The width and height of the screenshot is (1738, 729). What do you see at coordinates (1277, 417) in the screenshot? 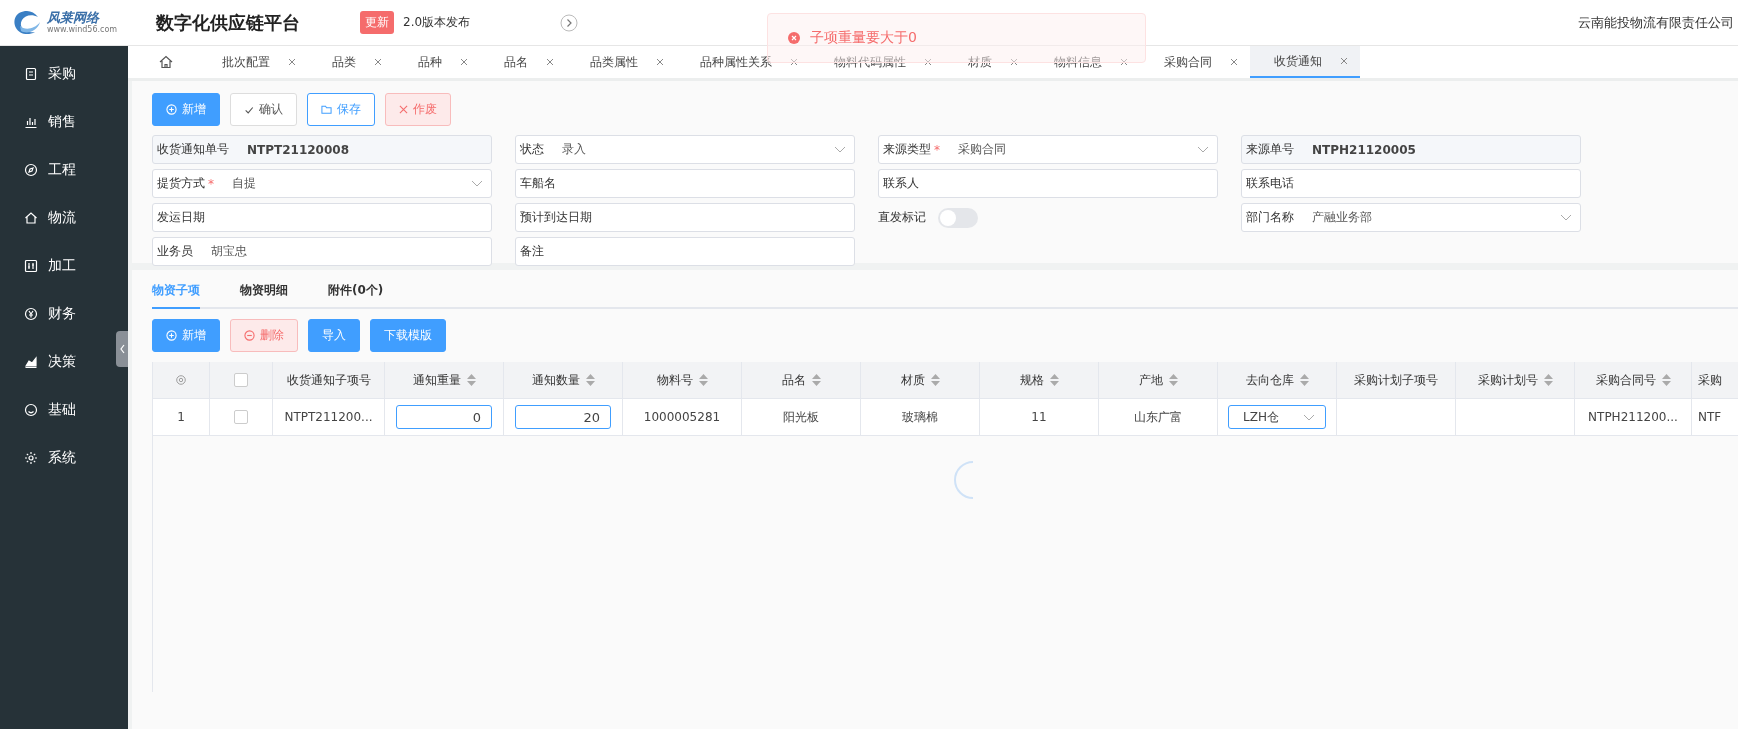
I see `select-field: LZH仓` at bounding box center [1277, 417].